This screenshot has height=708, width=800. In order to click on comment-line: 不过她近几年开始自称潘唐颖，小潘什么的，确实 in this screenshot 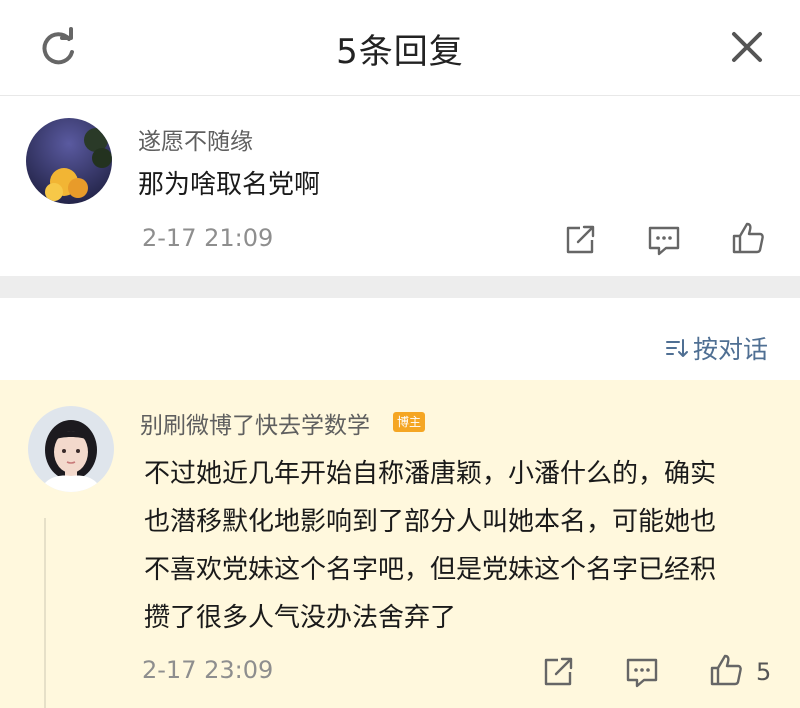, I will do `click(430, 474)`.